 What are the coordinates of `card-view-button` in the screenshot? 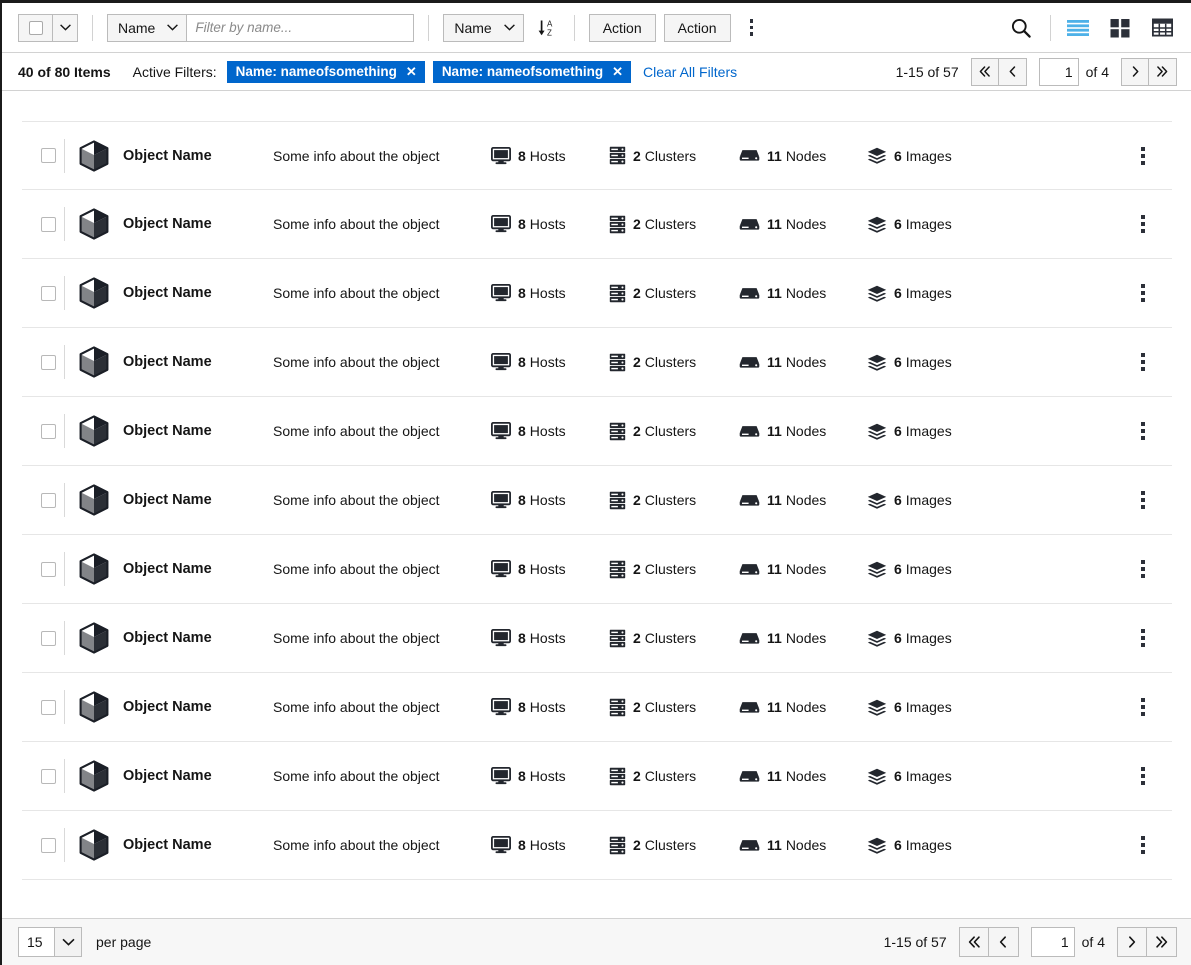 It's located at (1120, 28).